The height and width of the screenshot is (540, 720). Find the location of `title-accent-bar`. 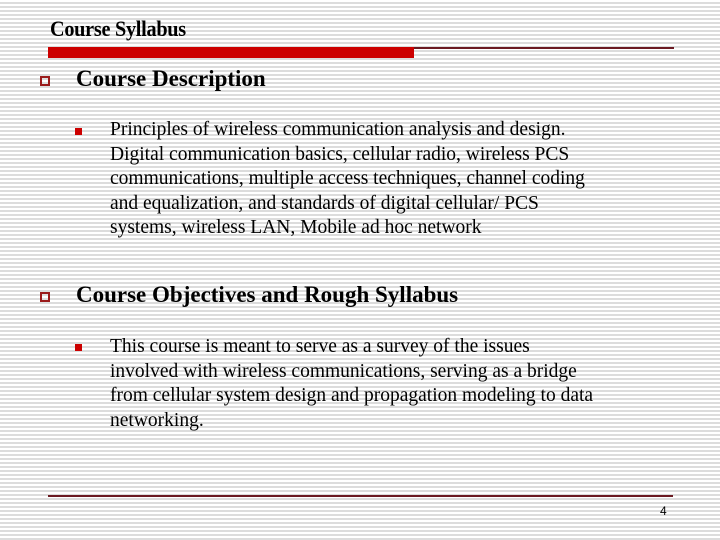

title-accent-bar is located at coordinates (231, 52).